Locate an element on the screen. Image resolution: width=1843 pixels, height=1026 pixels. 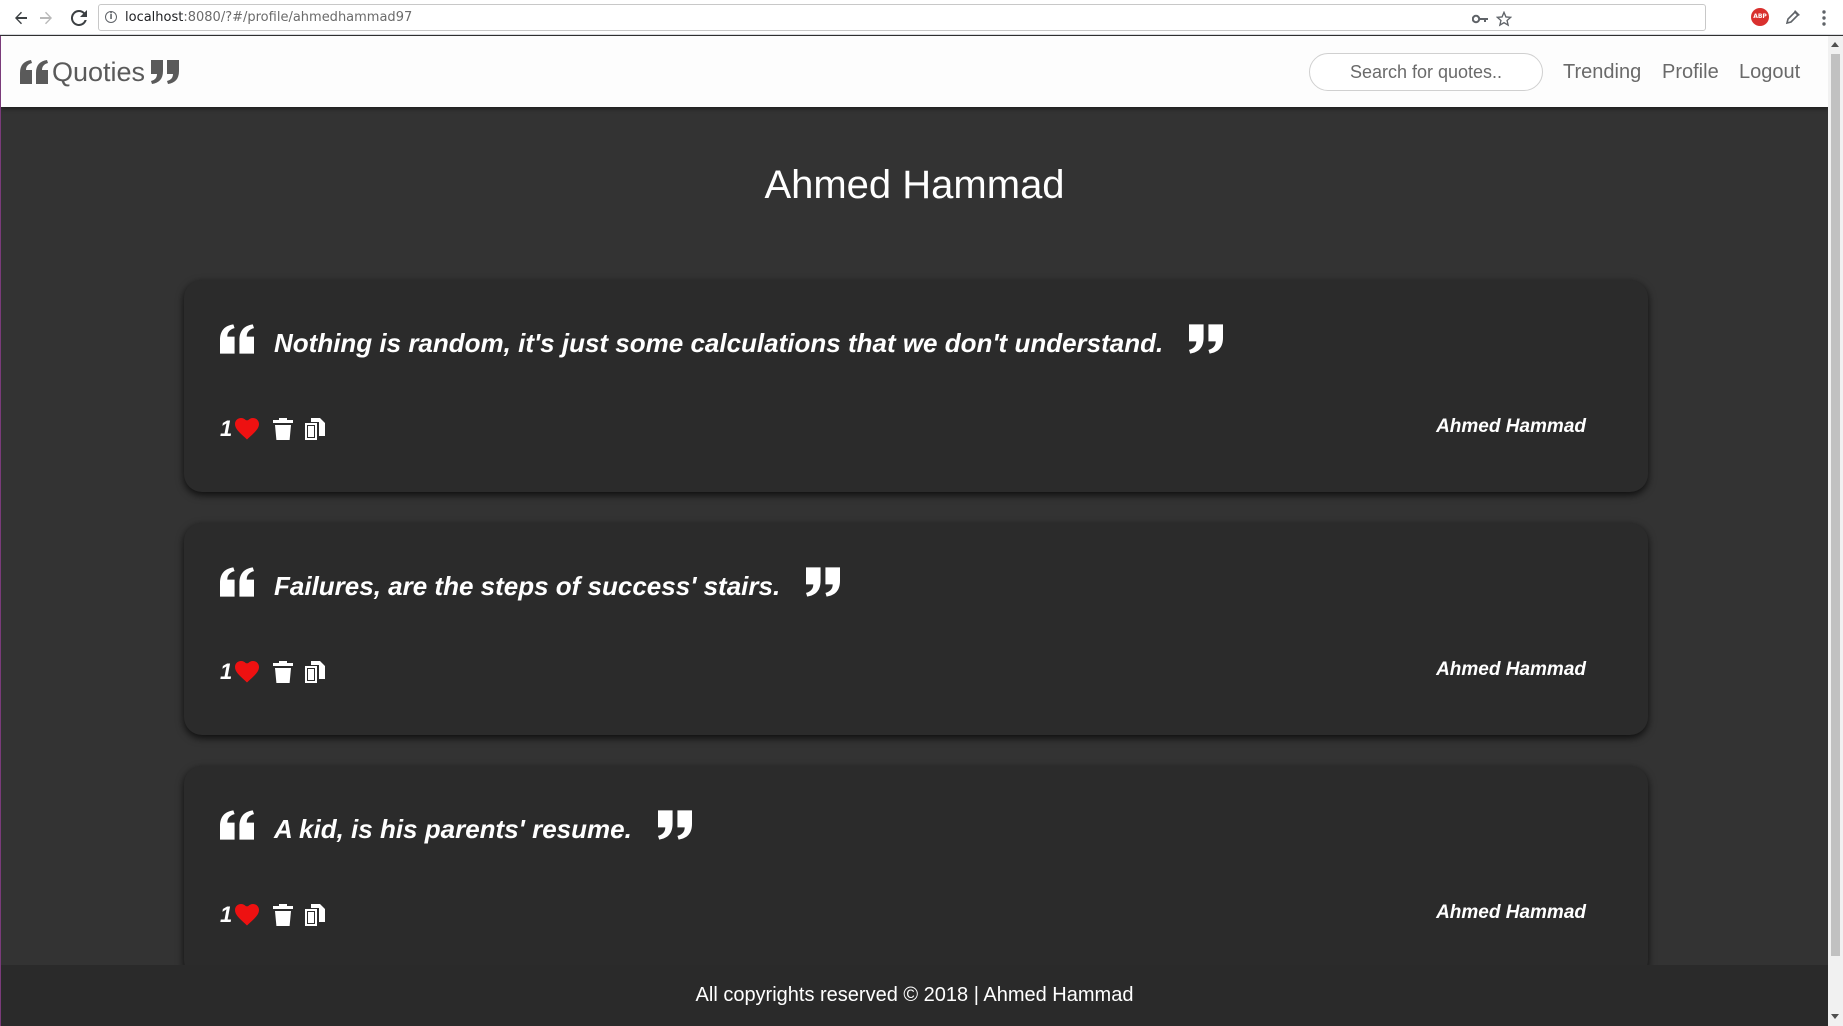
more-menu-icon is located at coordinates (1824, 18).